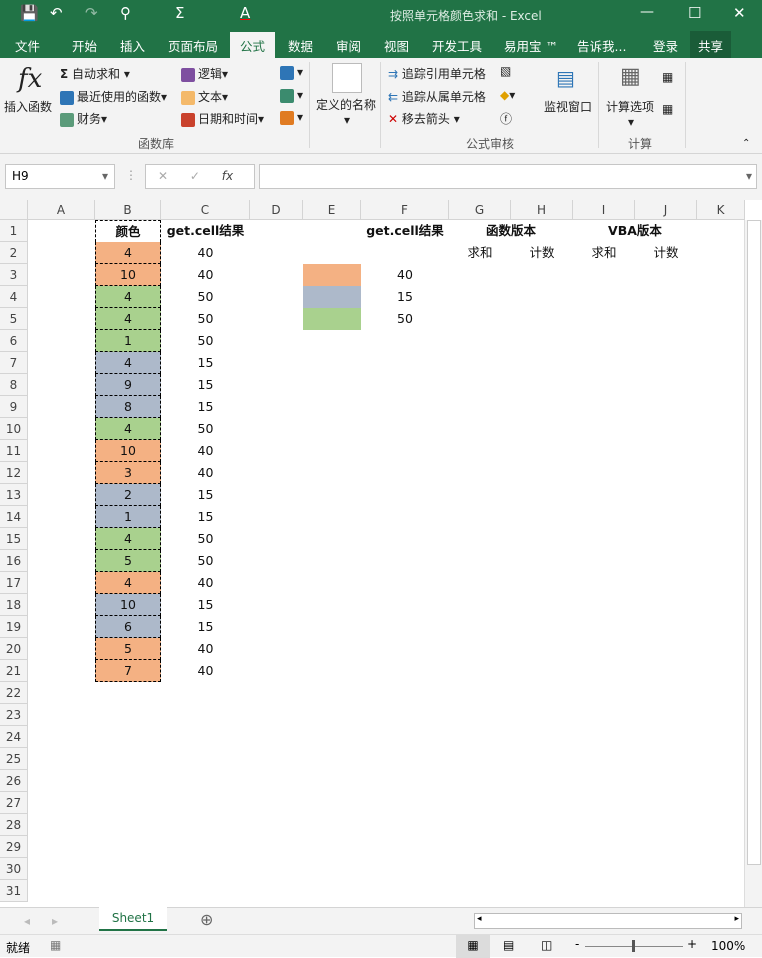  What do you see at coordinates (113, 96) in the screenshot?
I see `recent-functions-button: 最近使用的函数▾` at bounding box center [113, 96].